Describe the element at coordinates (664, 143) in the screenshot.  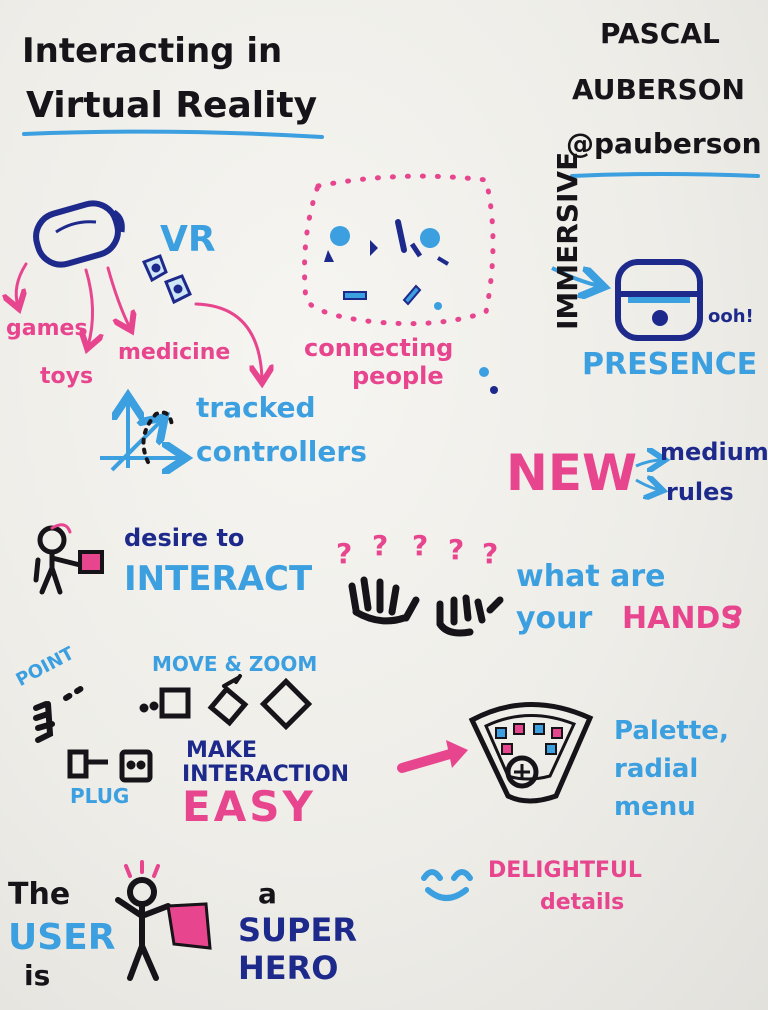
I see `speaker-handle: @pauberson` at that location.